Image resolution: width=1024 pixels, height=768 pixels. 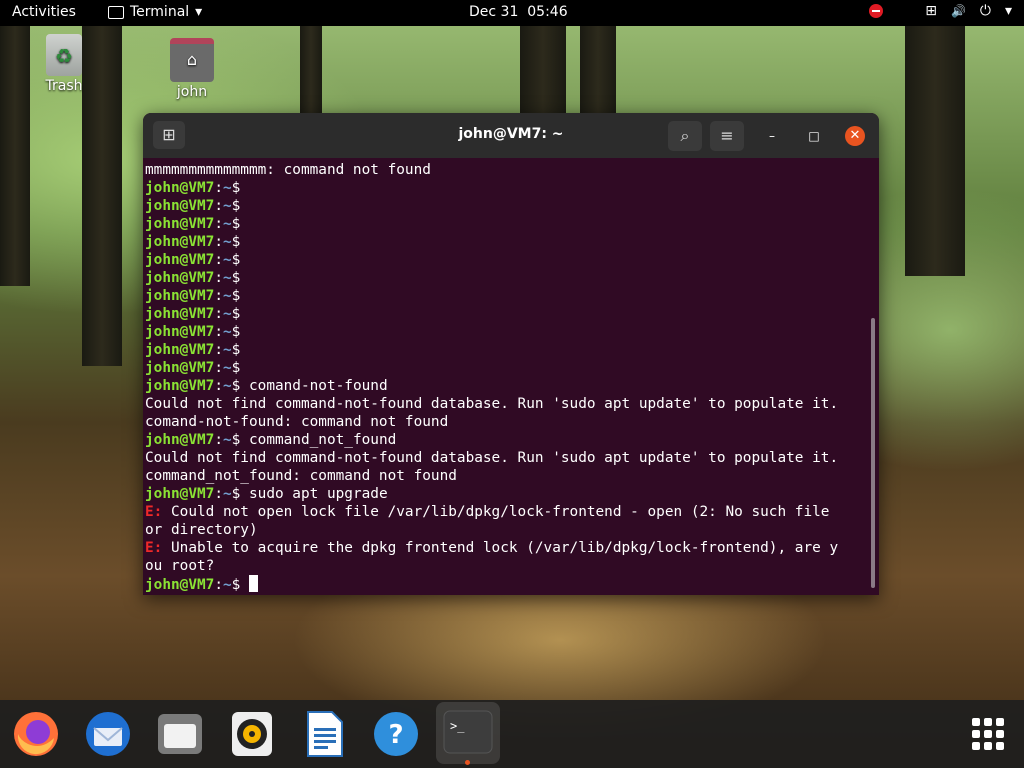 What do you see at coordinates (505, 386) in the screenshot?
I see `terminal-line: john@VM7:~$ comand-not-found` at bounding box center [505, 386].